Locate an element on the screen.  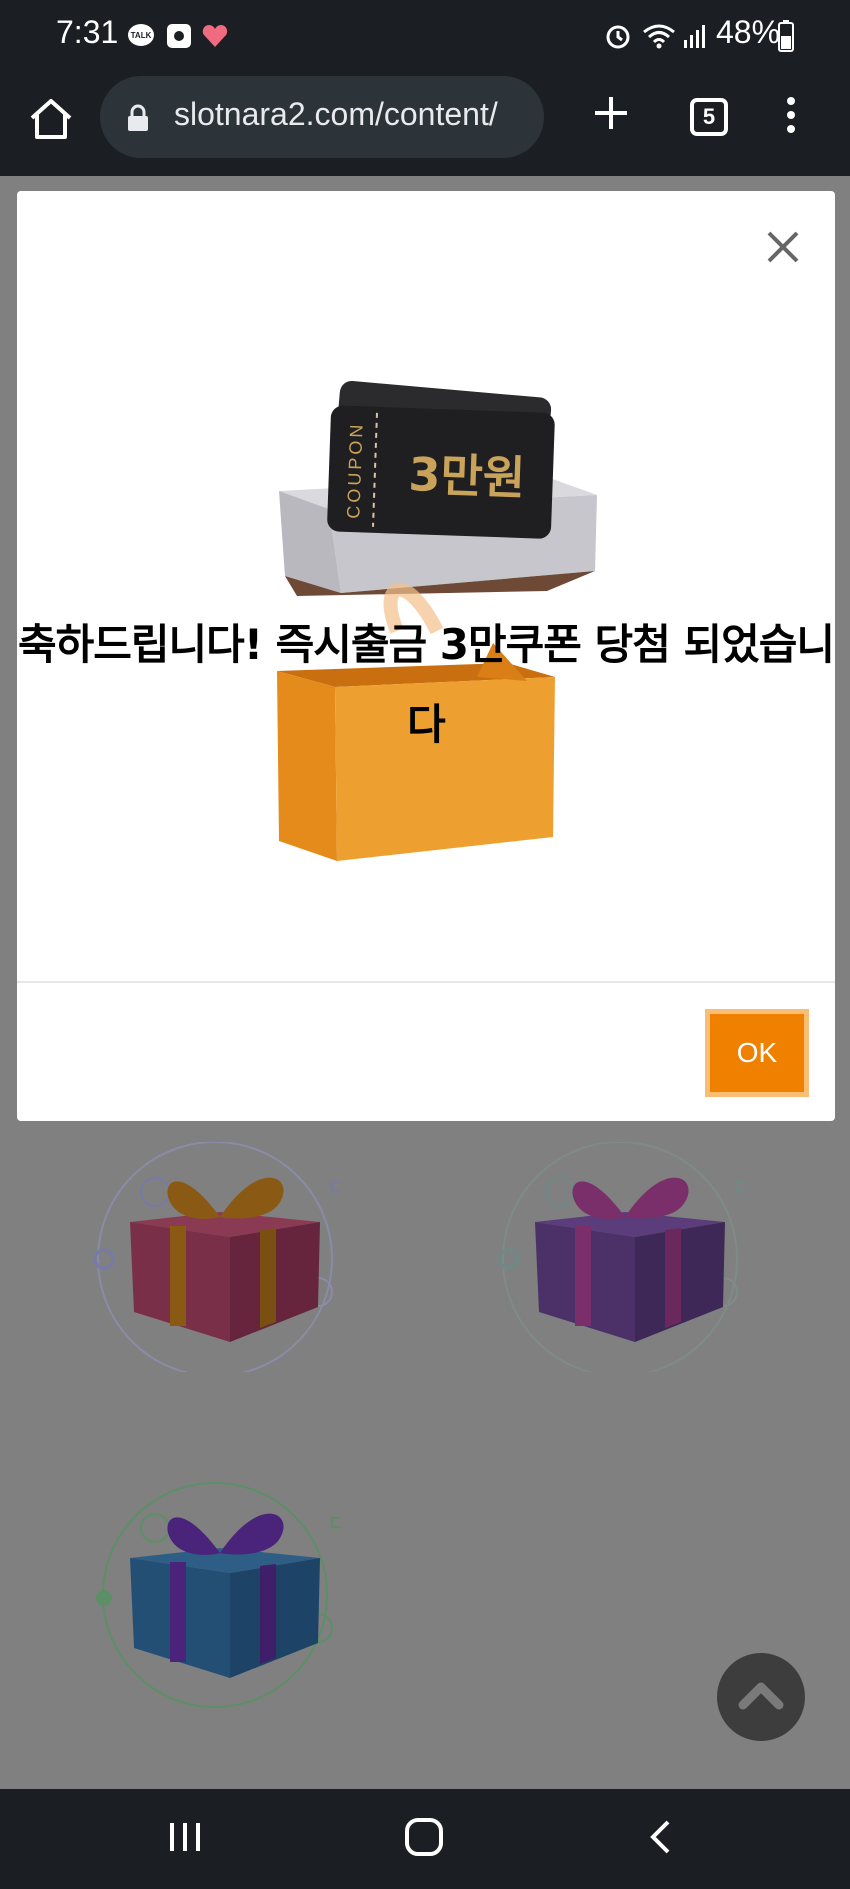
browser-toolbar: slotnara2.com/content/ 5 is located at coordinates (425, 124).